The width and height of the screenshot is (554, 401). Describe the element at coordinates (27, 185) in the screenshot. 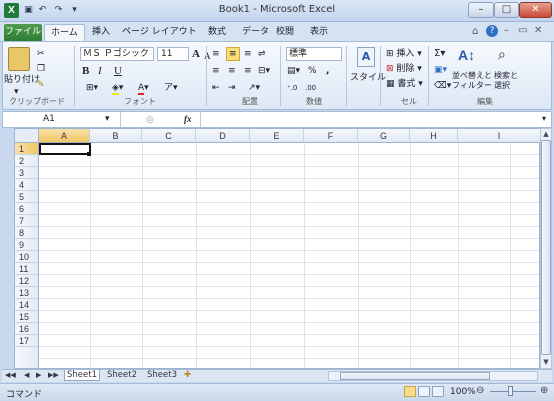

I see `row-header-4: 4` at that location.